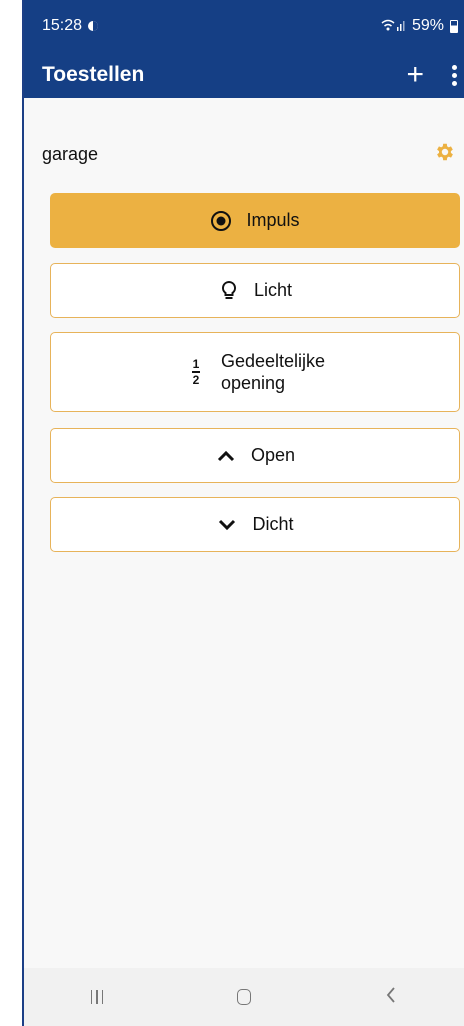 The height and width of the screenshot is (1026, 464). What do you see at coordinates (445, 154) in the screenshot?
I see `gear-icon` at bounding box center [445, 154].